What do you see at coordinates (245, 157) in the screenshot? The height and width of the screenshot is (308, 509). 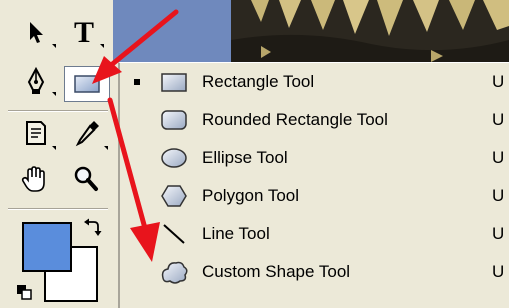 I see `menu-item-label: Ellipse Tool` at bounding box center [245, 157].